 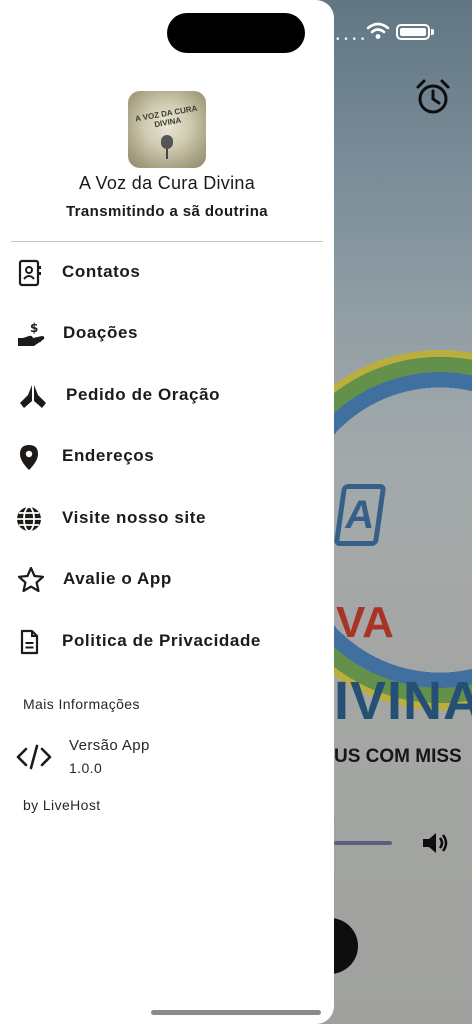 What do you see at coordinates (432, 32) in the screenshot?
I see `battery-tip` at bounding box center [432, 32].